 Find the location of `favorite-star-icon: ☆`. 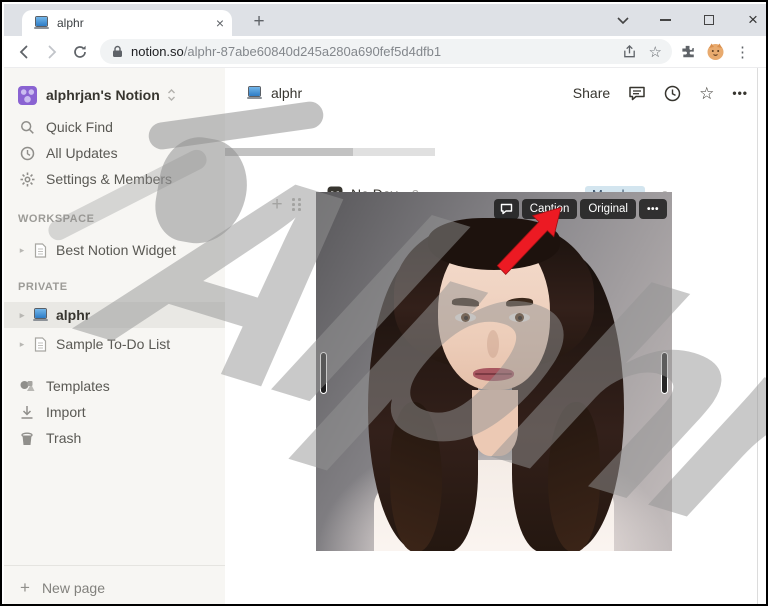

favorite-star-icon: ☆ is located at coordinates (706, 93).